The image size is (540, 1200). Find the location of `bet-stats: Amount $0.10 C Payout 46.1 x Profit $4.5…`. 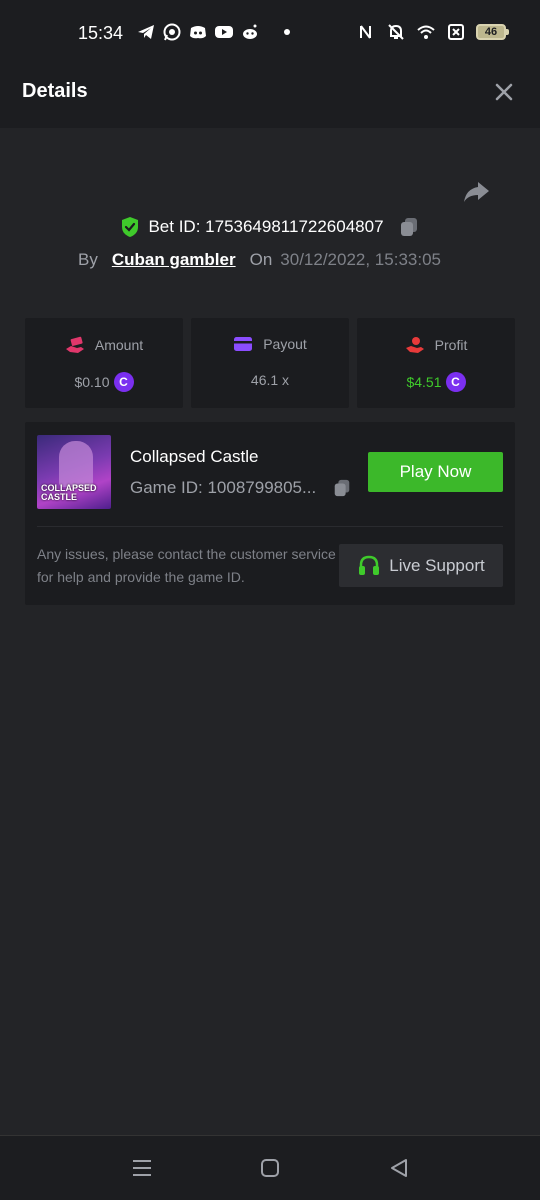

bet-stats: Amount $0.10 C Payout 46.1 x Profit $4.5… is located at coordinates (270, 363).